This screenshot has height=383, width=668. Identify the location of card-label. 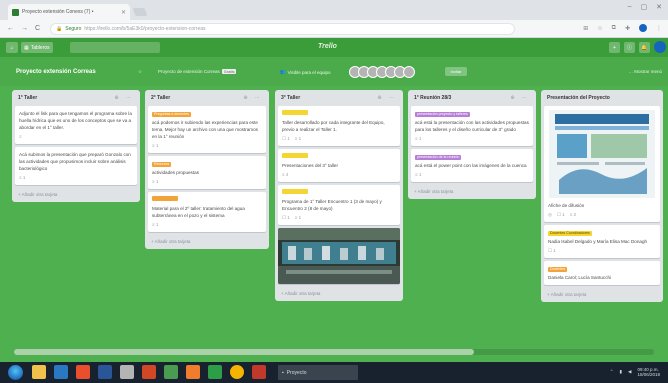
(295, 155).